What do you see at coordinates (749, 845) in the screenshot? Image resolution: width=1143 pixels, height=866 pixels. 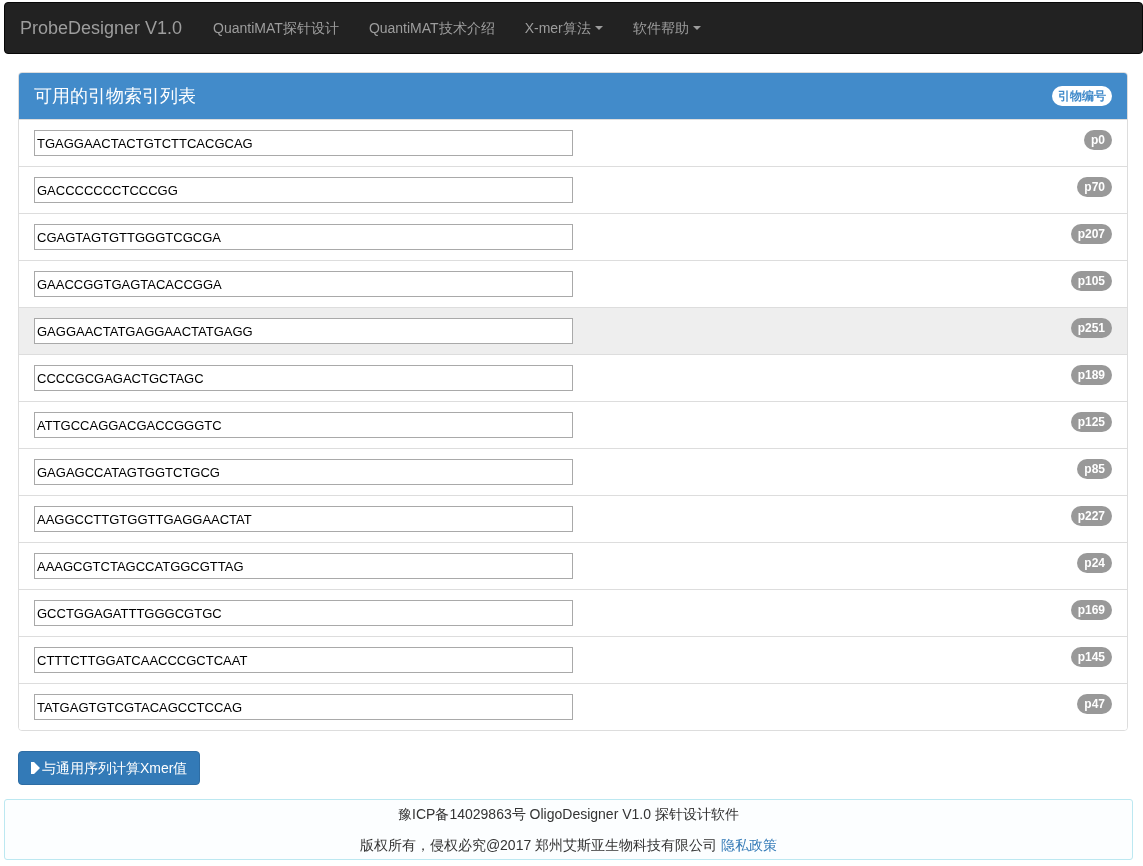 I see `privacy-link: 隐私政策` at bounding box center [749, 845].